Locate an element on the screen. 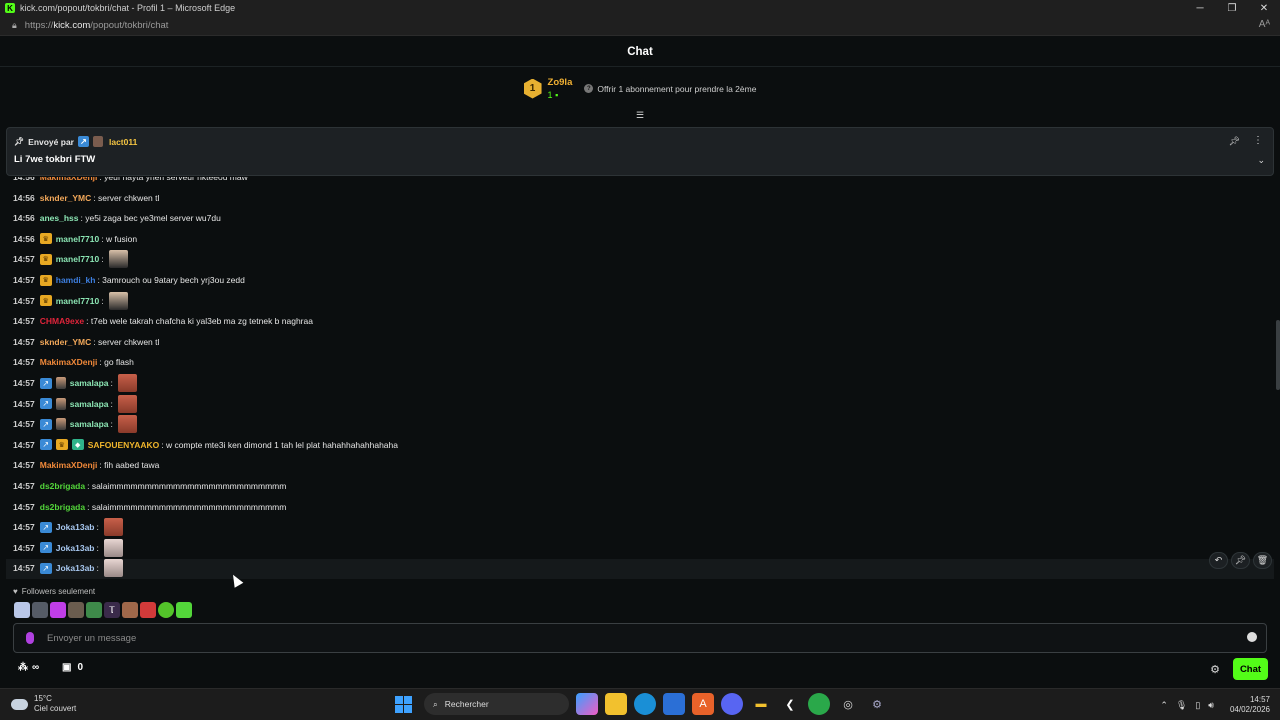 The width and height of the screenshot is (1280, 720). emote-2-icon is located at coordinates (40, 610).